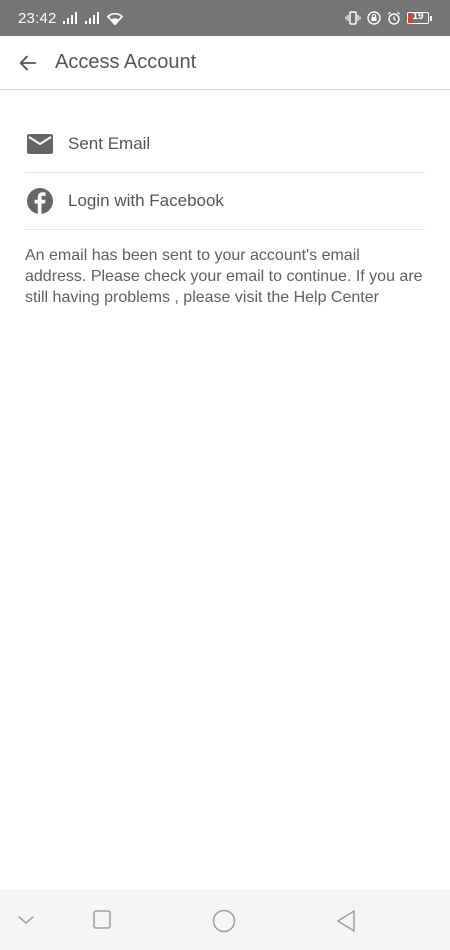  I want to click on facebook-icon-wrapper, so click(40, 201).